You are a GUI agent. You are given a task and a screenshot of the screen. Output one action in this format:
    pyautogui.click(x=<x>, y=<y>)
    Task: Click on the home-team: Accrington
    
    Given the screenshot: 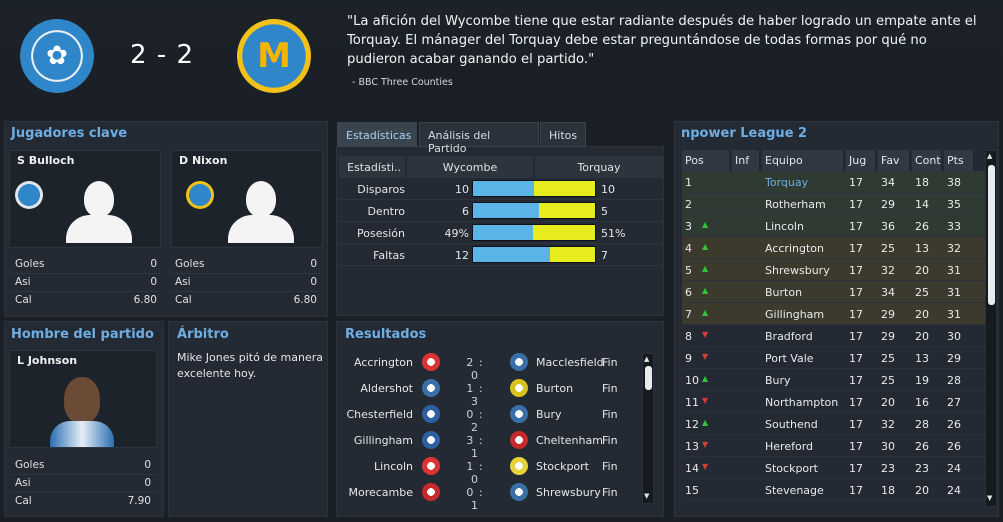 What is the action you would take?
    pyautogui.click(x=383, y=362)
    